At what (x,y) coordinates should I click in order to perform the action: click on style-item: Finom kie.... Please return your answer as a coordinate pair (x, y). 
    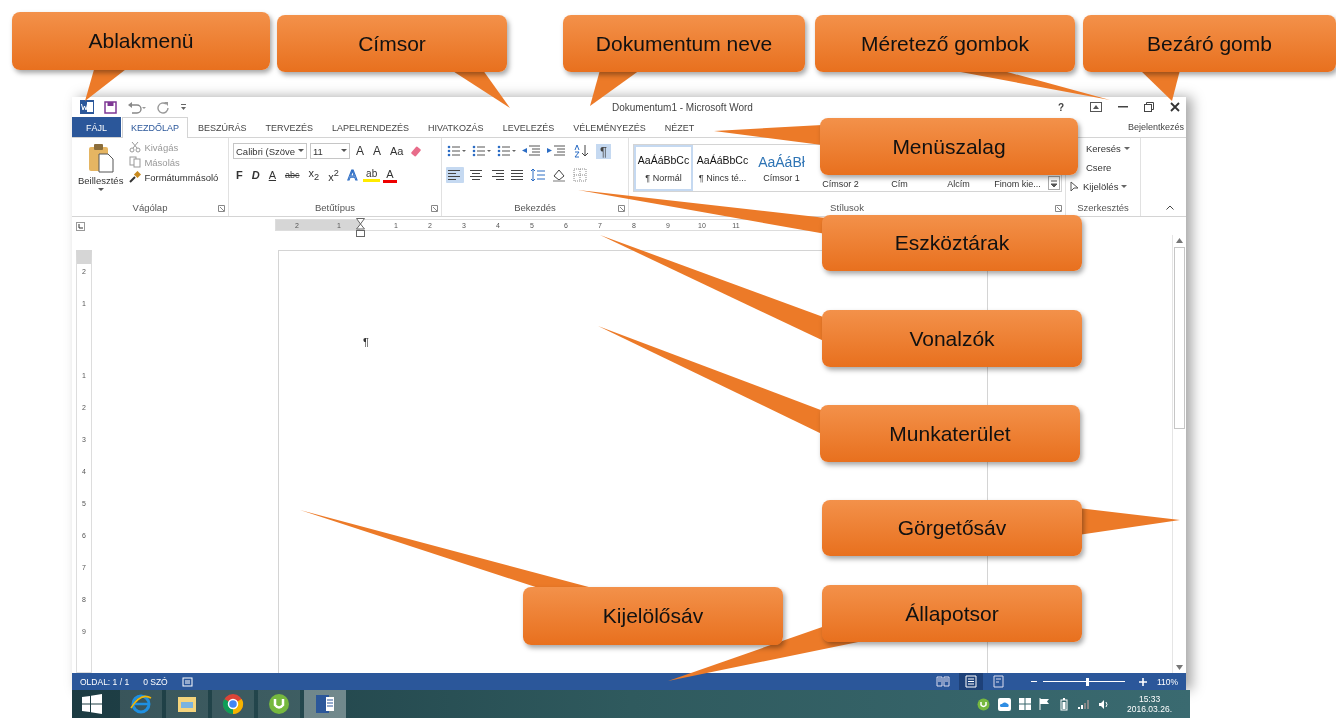
    Looking at the image, I should click on (1017, 184).